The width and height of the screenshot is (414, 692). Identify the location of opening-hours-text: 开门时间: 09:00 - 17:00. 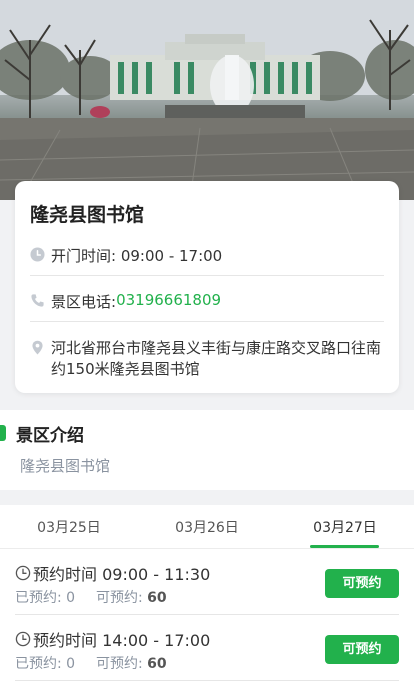
(137, 256).